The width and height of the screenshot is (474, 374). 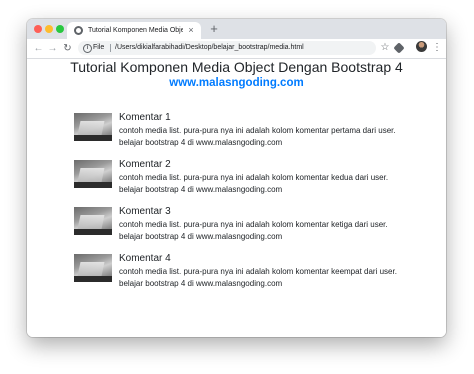 I want to click on media-heading: Komentar 1, so click(x=145, y=117).